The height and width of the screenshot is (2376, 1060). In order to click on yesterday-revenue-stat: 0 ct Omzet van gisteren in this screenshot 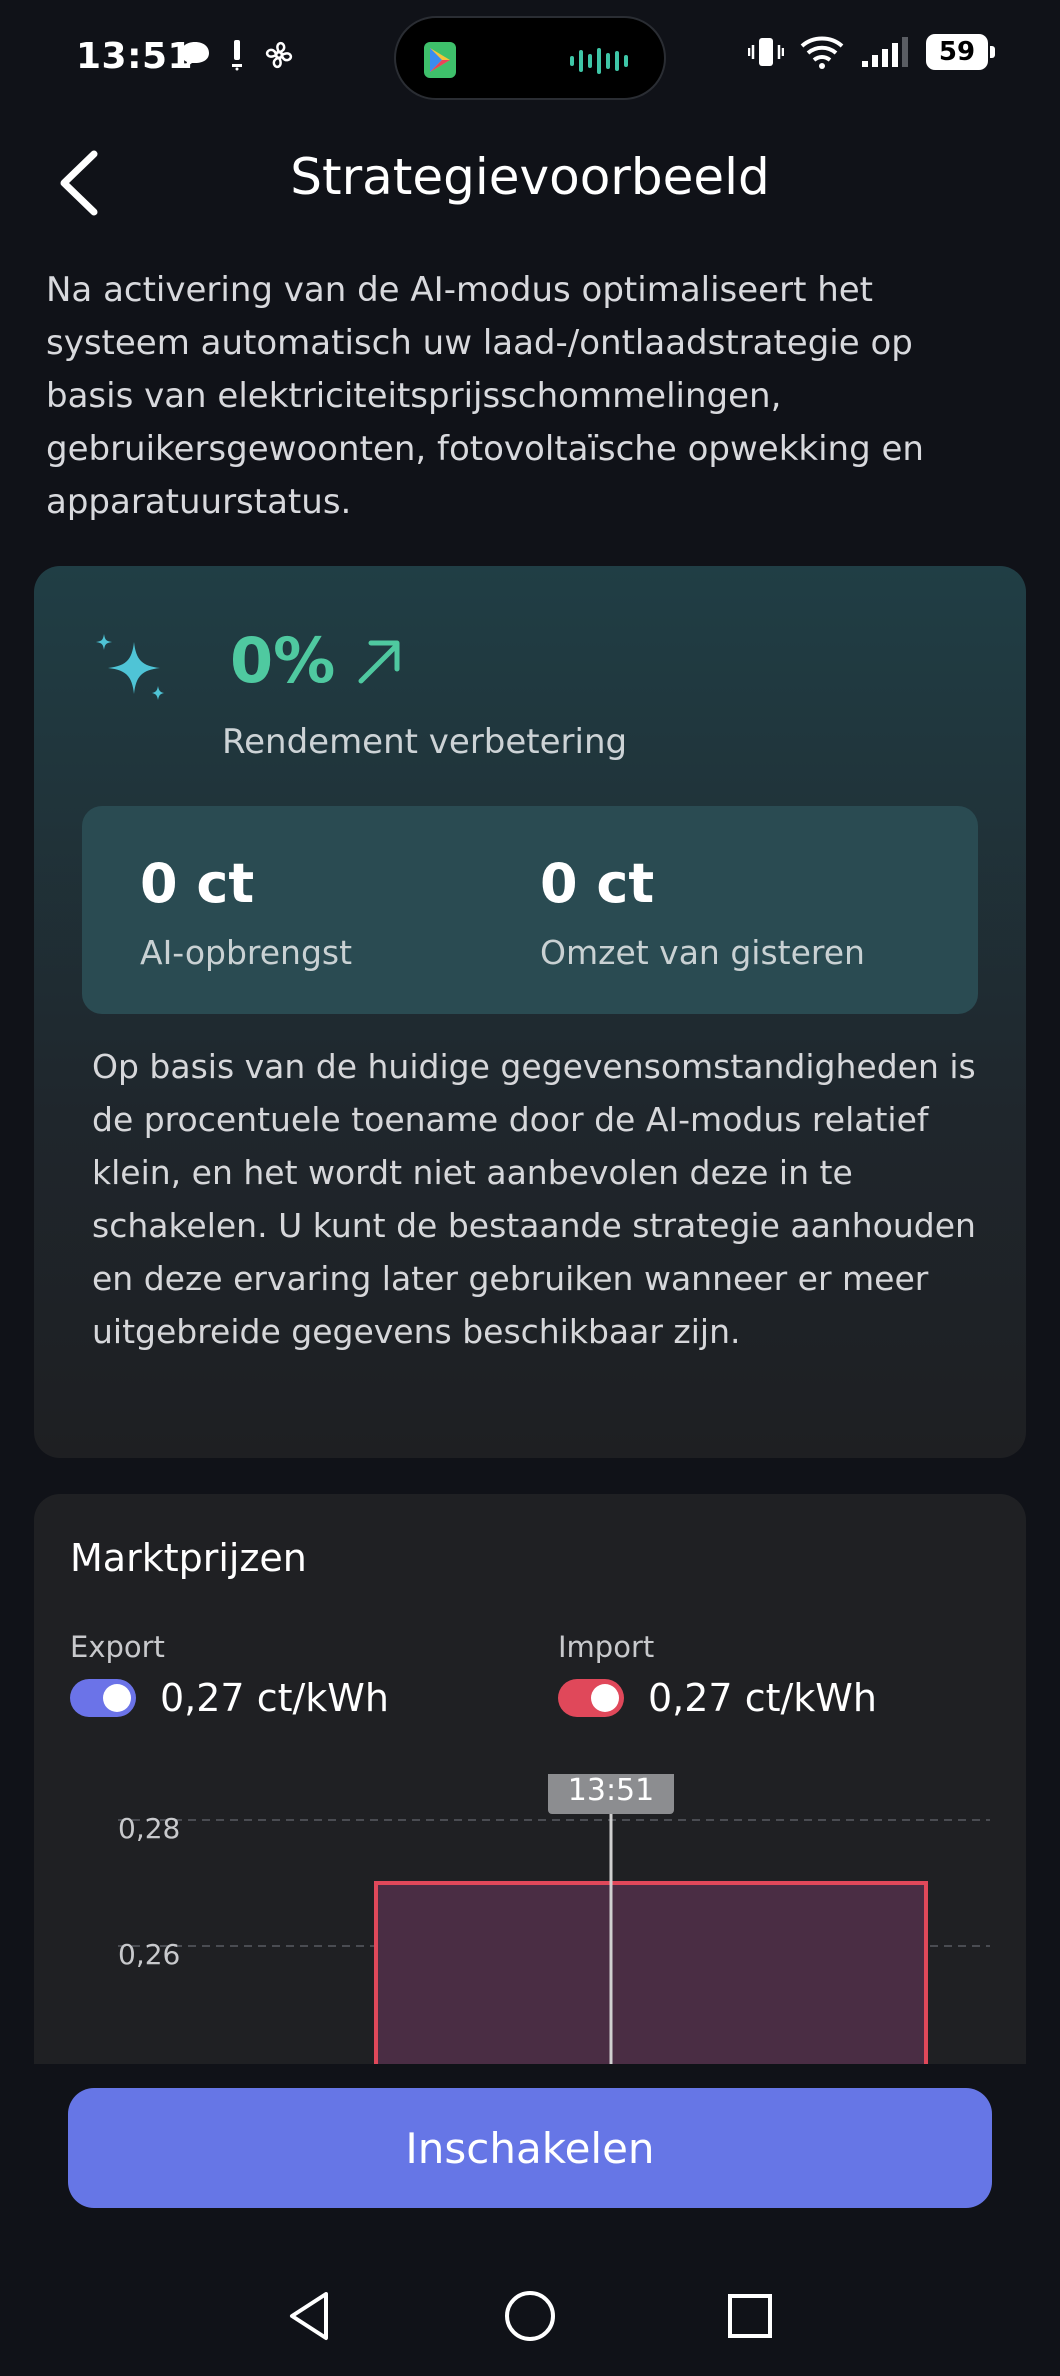, I will do `click(702, 912)`.